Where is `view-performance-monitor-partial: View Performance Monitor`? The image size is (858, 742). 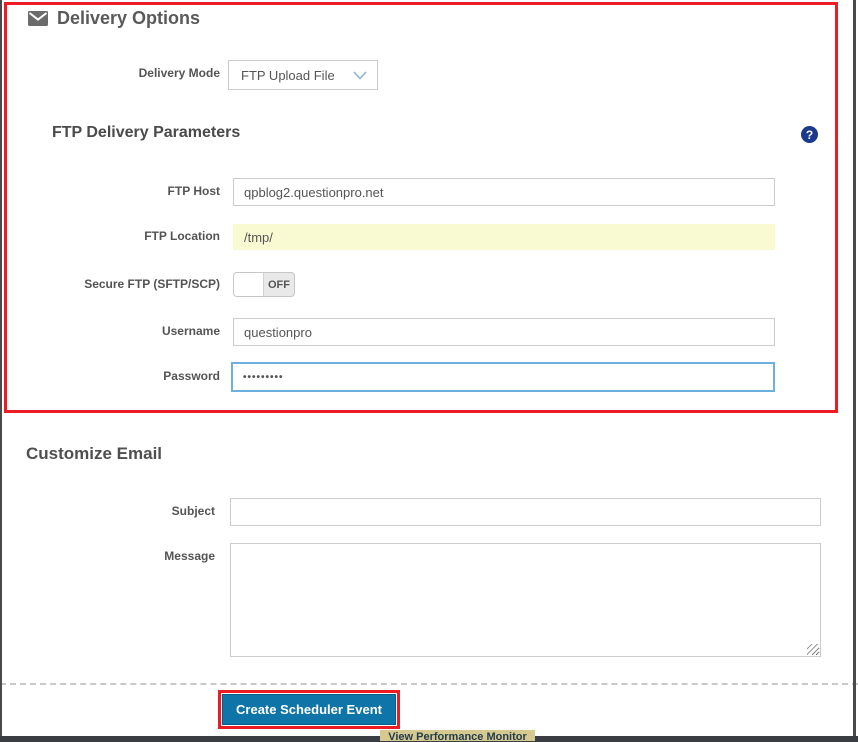 view-performance-monitor-partial: View Performance Monitor is located at coordinates (457, 735).